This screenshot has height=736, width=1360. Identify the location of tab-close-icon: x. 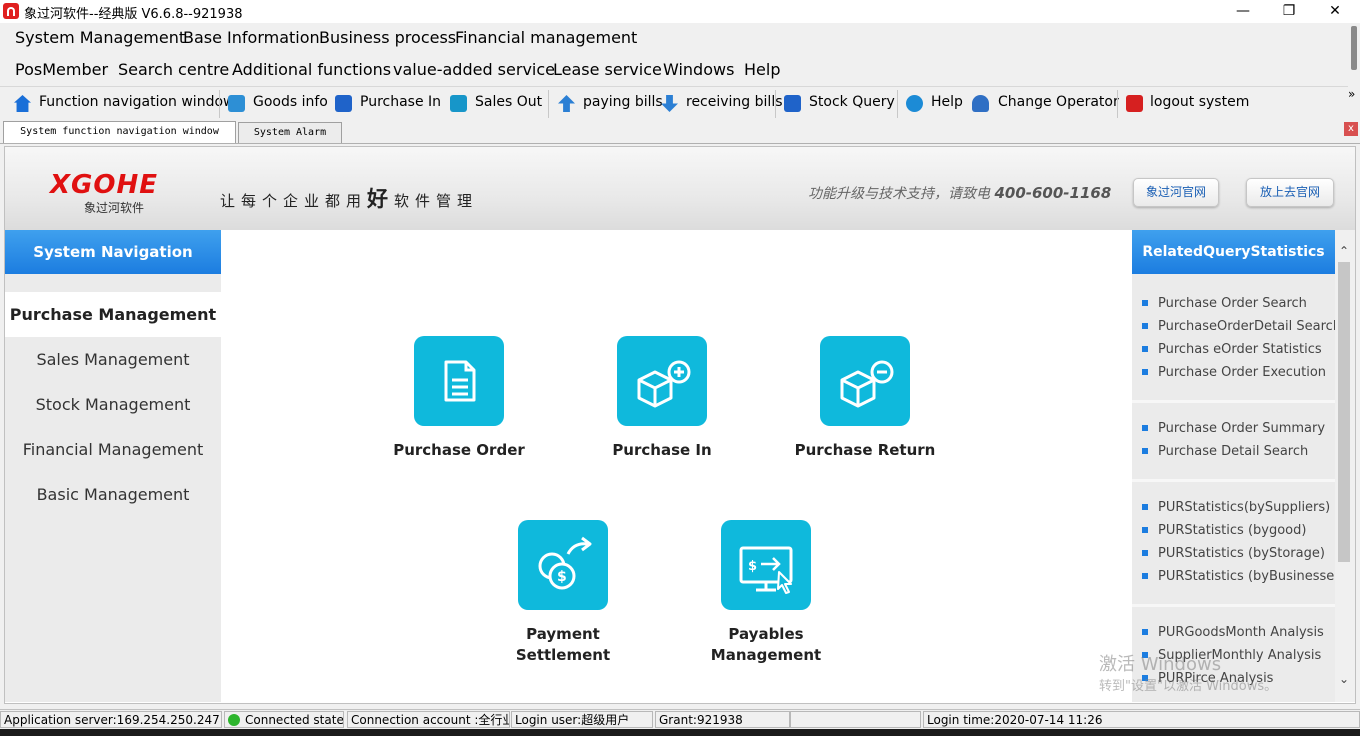
(1351, 129).